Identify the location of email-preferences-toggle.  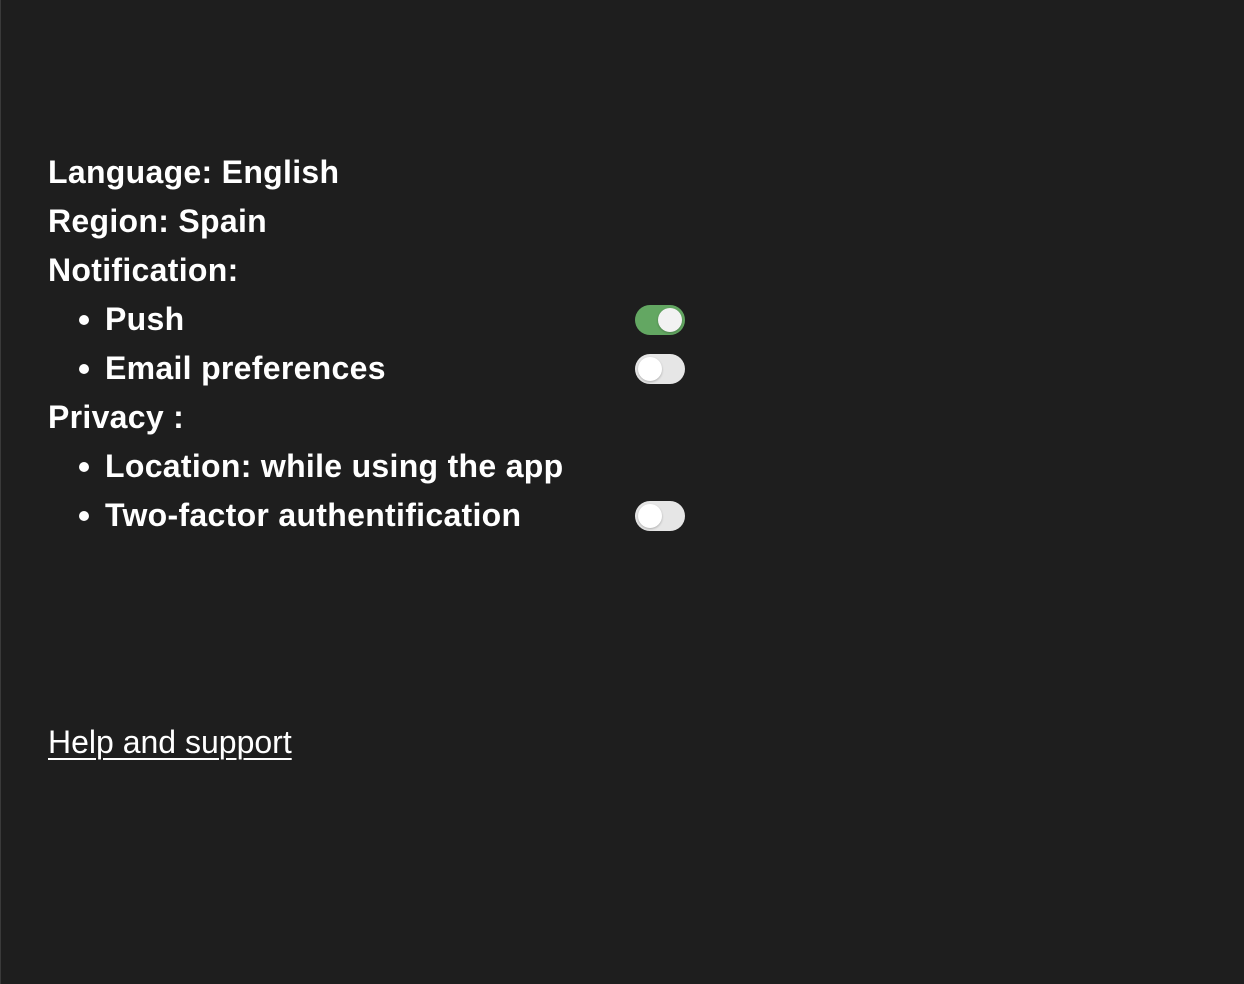
(660, 368).